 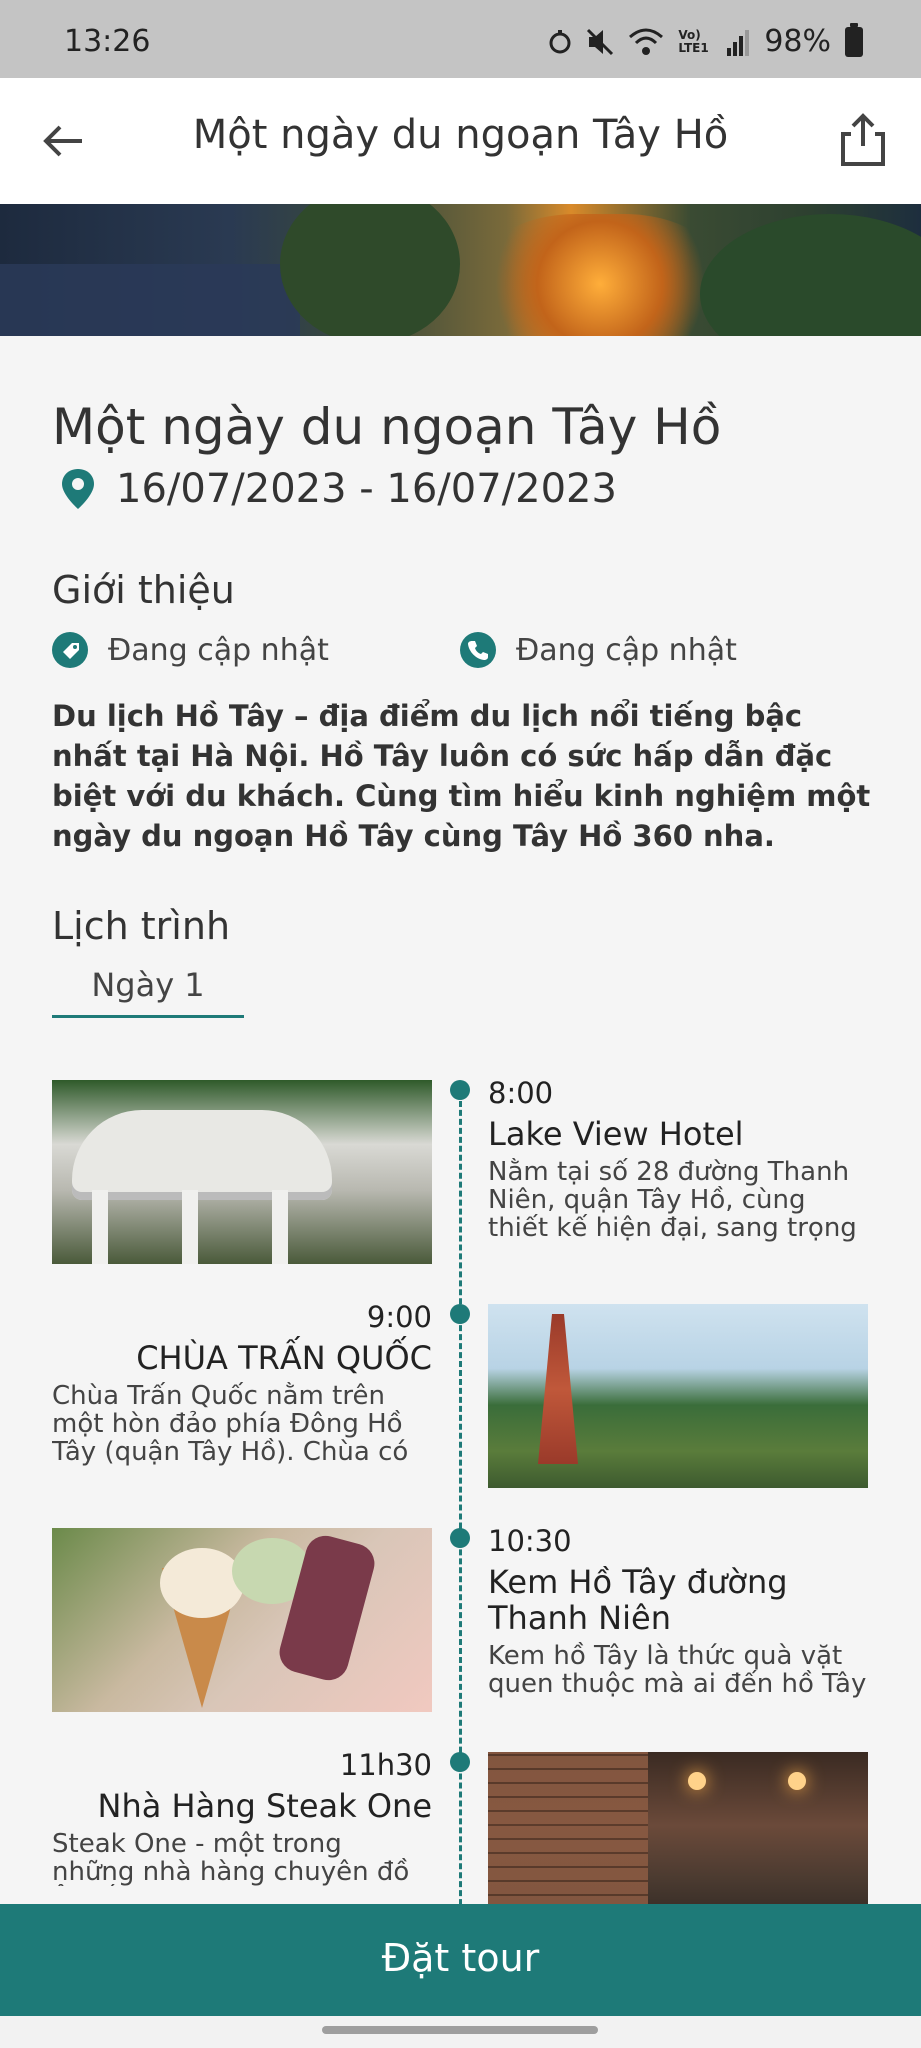 I want to click on phone-info: Đang cập nhật, so click(x=598, y=650).